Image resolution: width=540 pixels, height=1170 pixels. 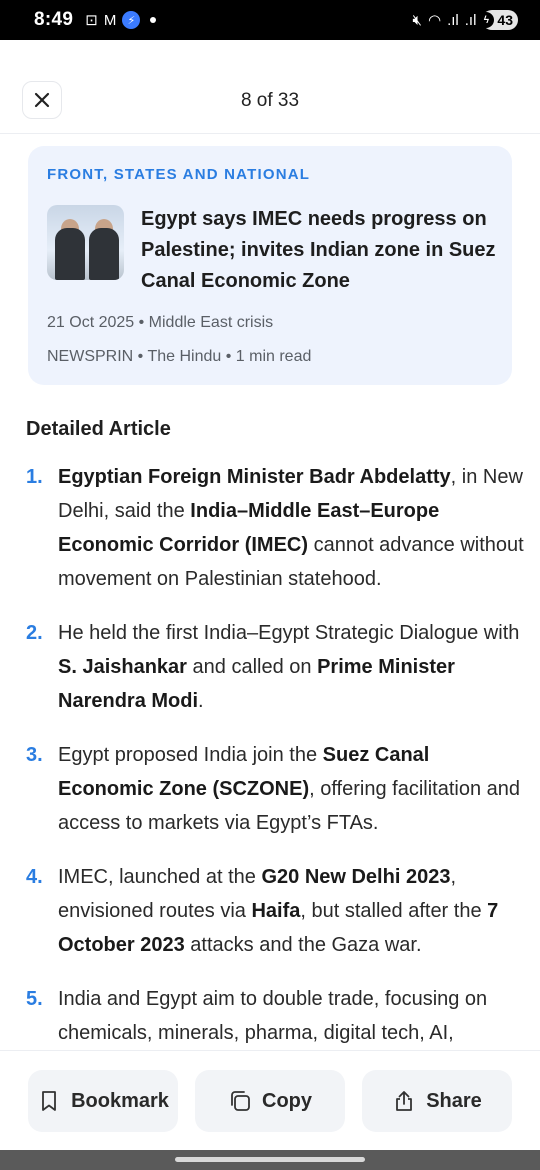 What do you see at coordinates (273, 356) in the screenshot?
I see `read-time: 1 min read` at bounding box center [273, 356].